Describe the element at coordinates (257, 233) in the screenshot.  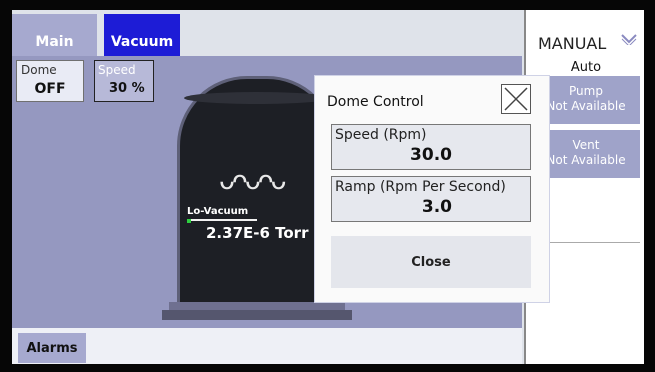
I see `lo-vacuum-value: 2.37E-6 Torr` at that location.